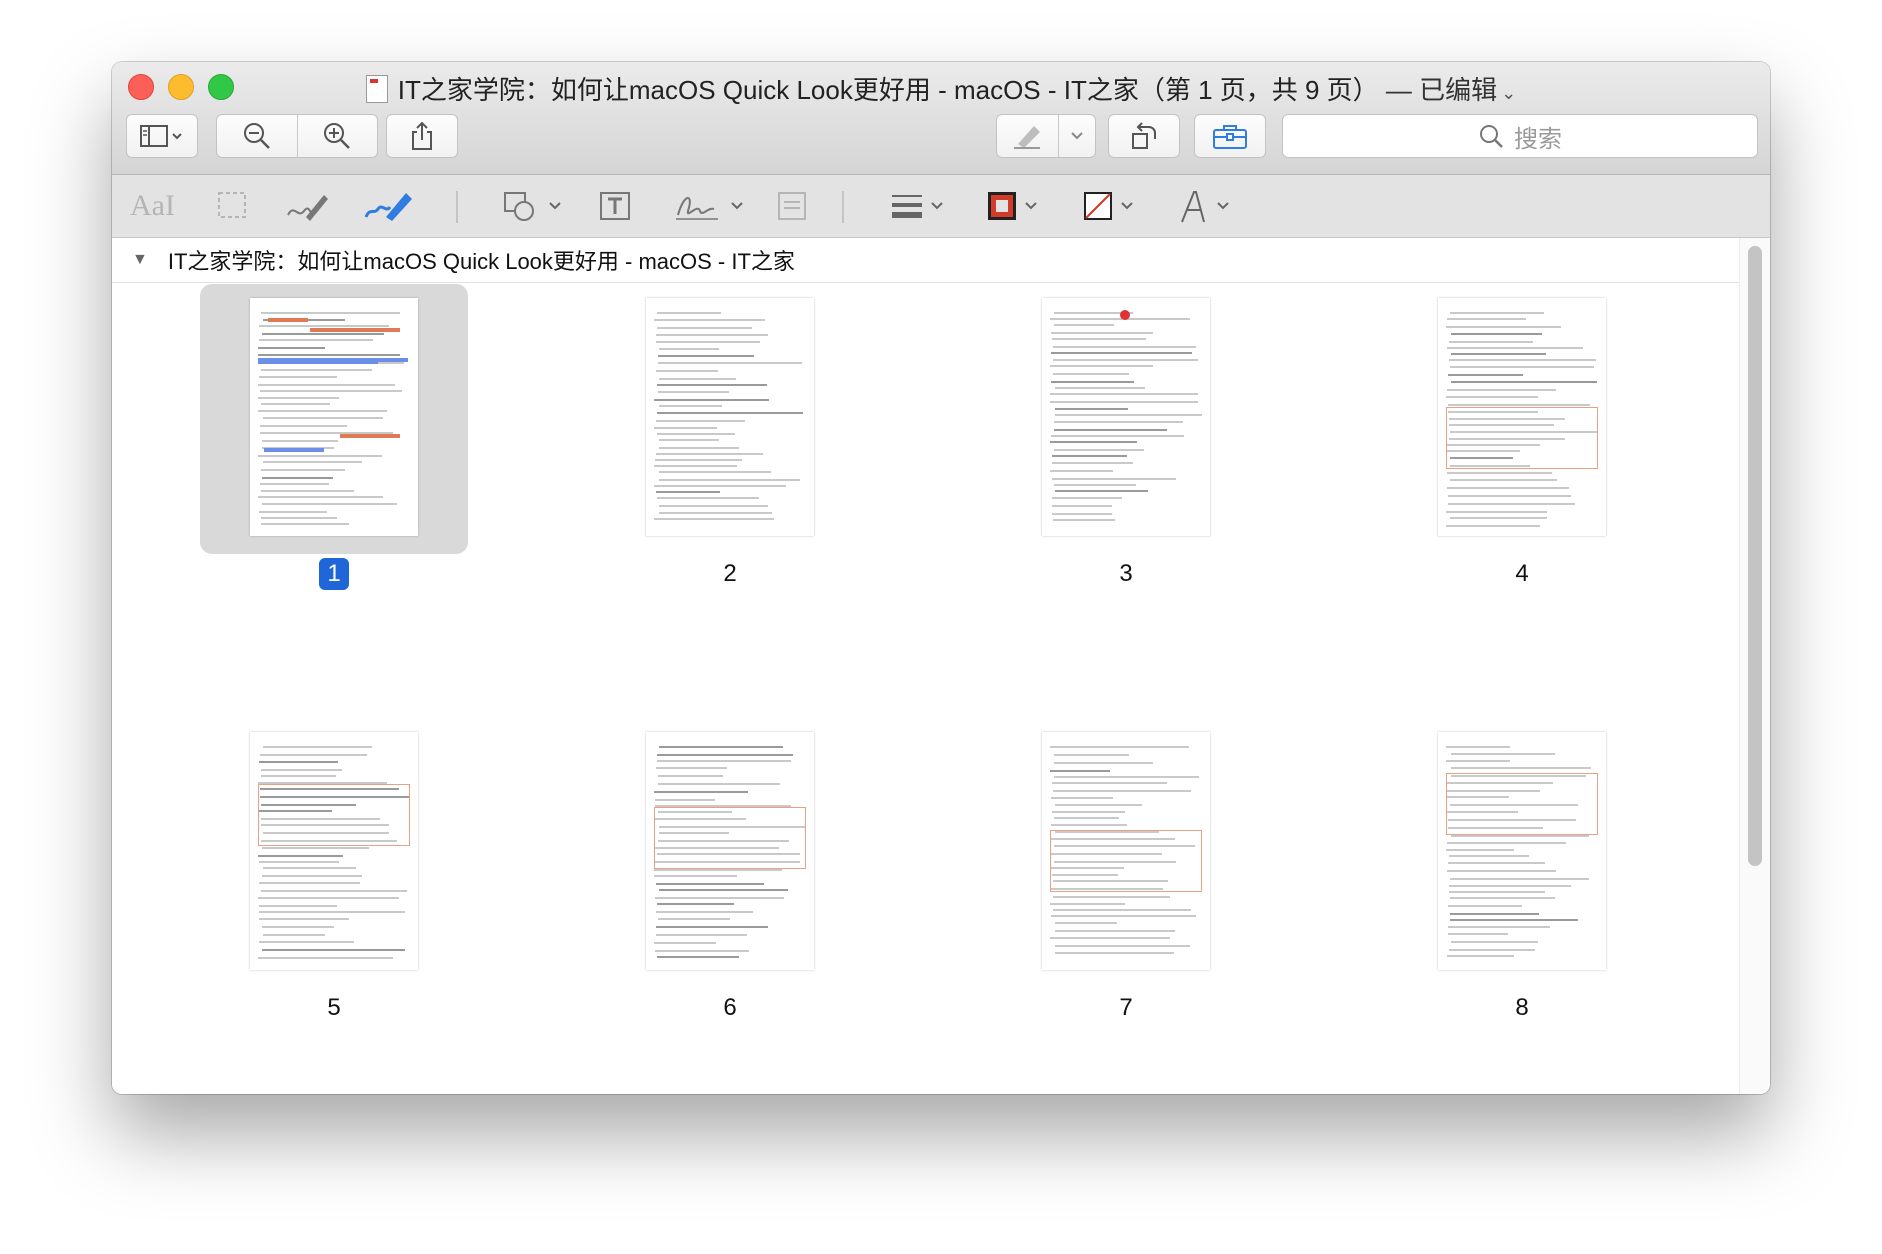 Image resolution: width=1882 pixels, height=1254 pixels. I want to click on sidebar-view-button, so click(162, 136).